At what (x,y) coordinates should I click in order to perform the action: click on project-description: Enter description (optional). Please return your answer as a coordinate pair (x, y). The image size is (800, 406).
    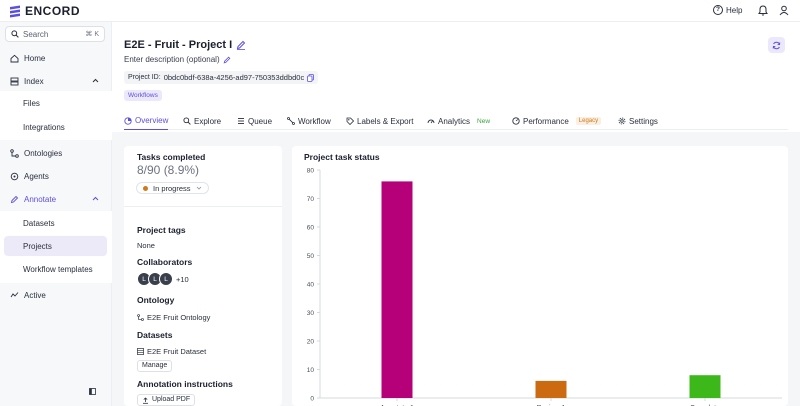
    Looking at the image, I should click on (177, 59).